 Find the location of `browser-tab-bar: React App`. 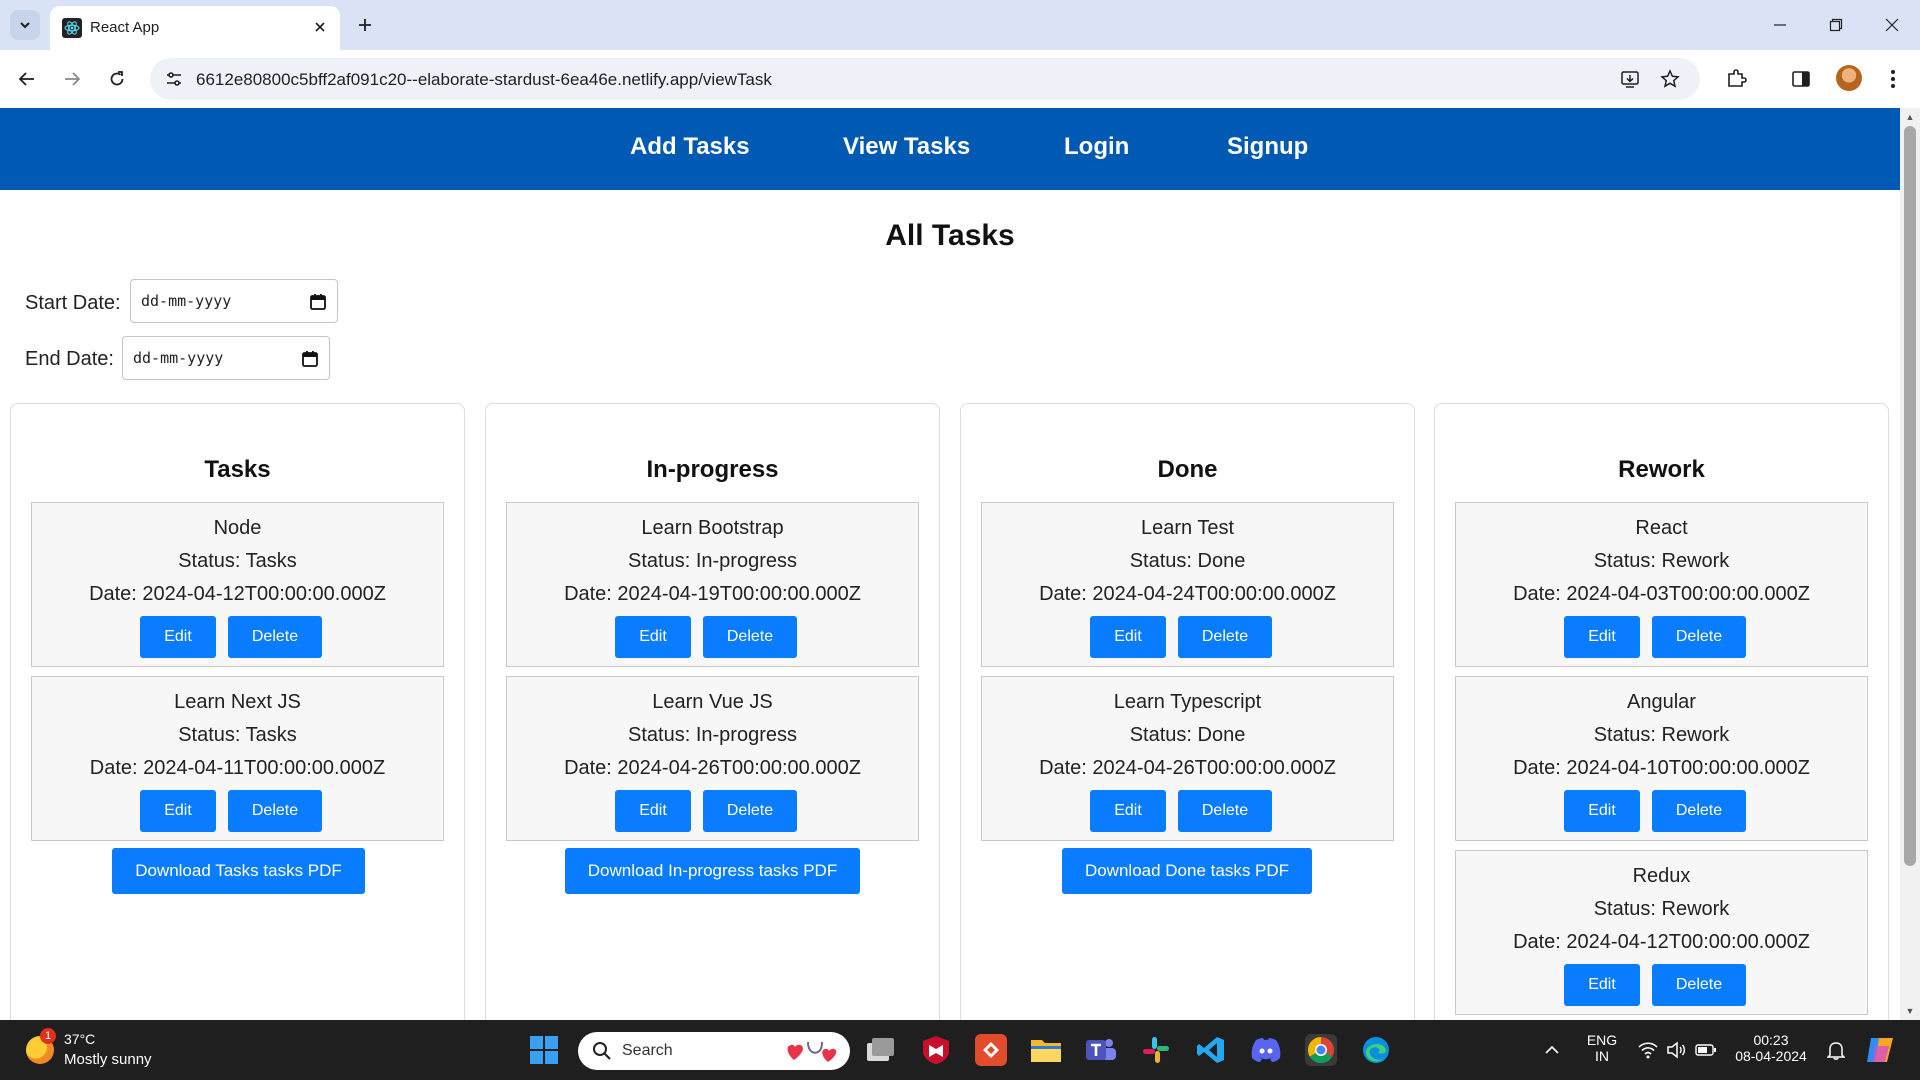

browser-tab-bar: React App is located at coordinates (960, 25).